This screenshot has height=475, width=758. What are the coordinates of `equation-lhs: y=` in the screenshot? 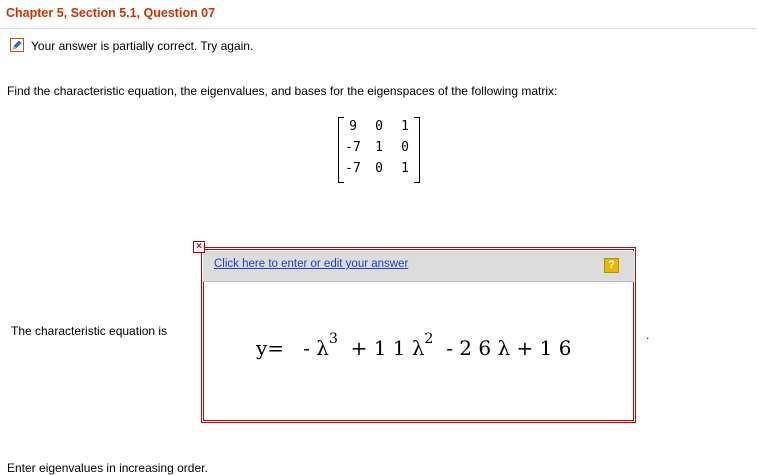 It's located at (270, 348).